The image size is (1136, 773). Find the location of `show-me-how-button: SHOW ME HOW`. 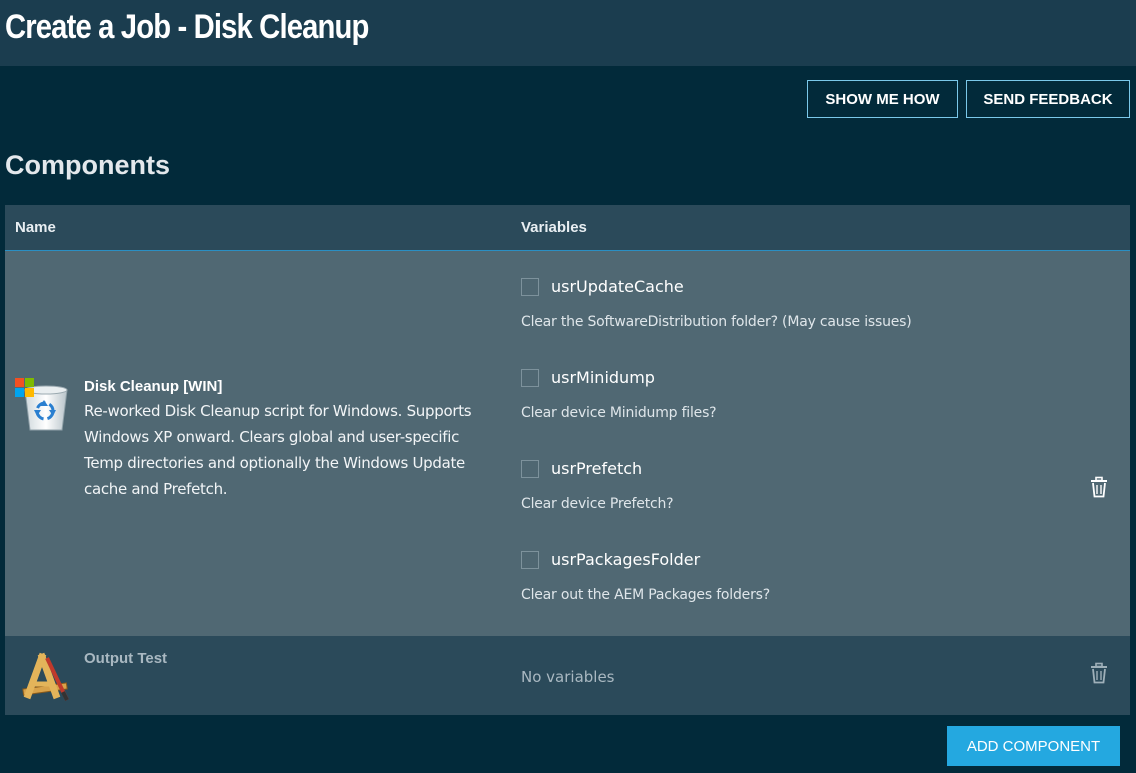

show-me-how-button: SHOW ME HOW is located at coordinates (882, 99).